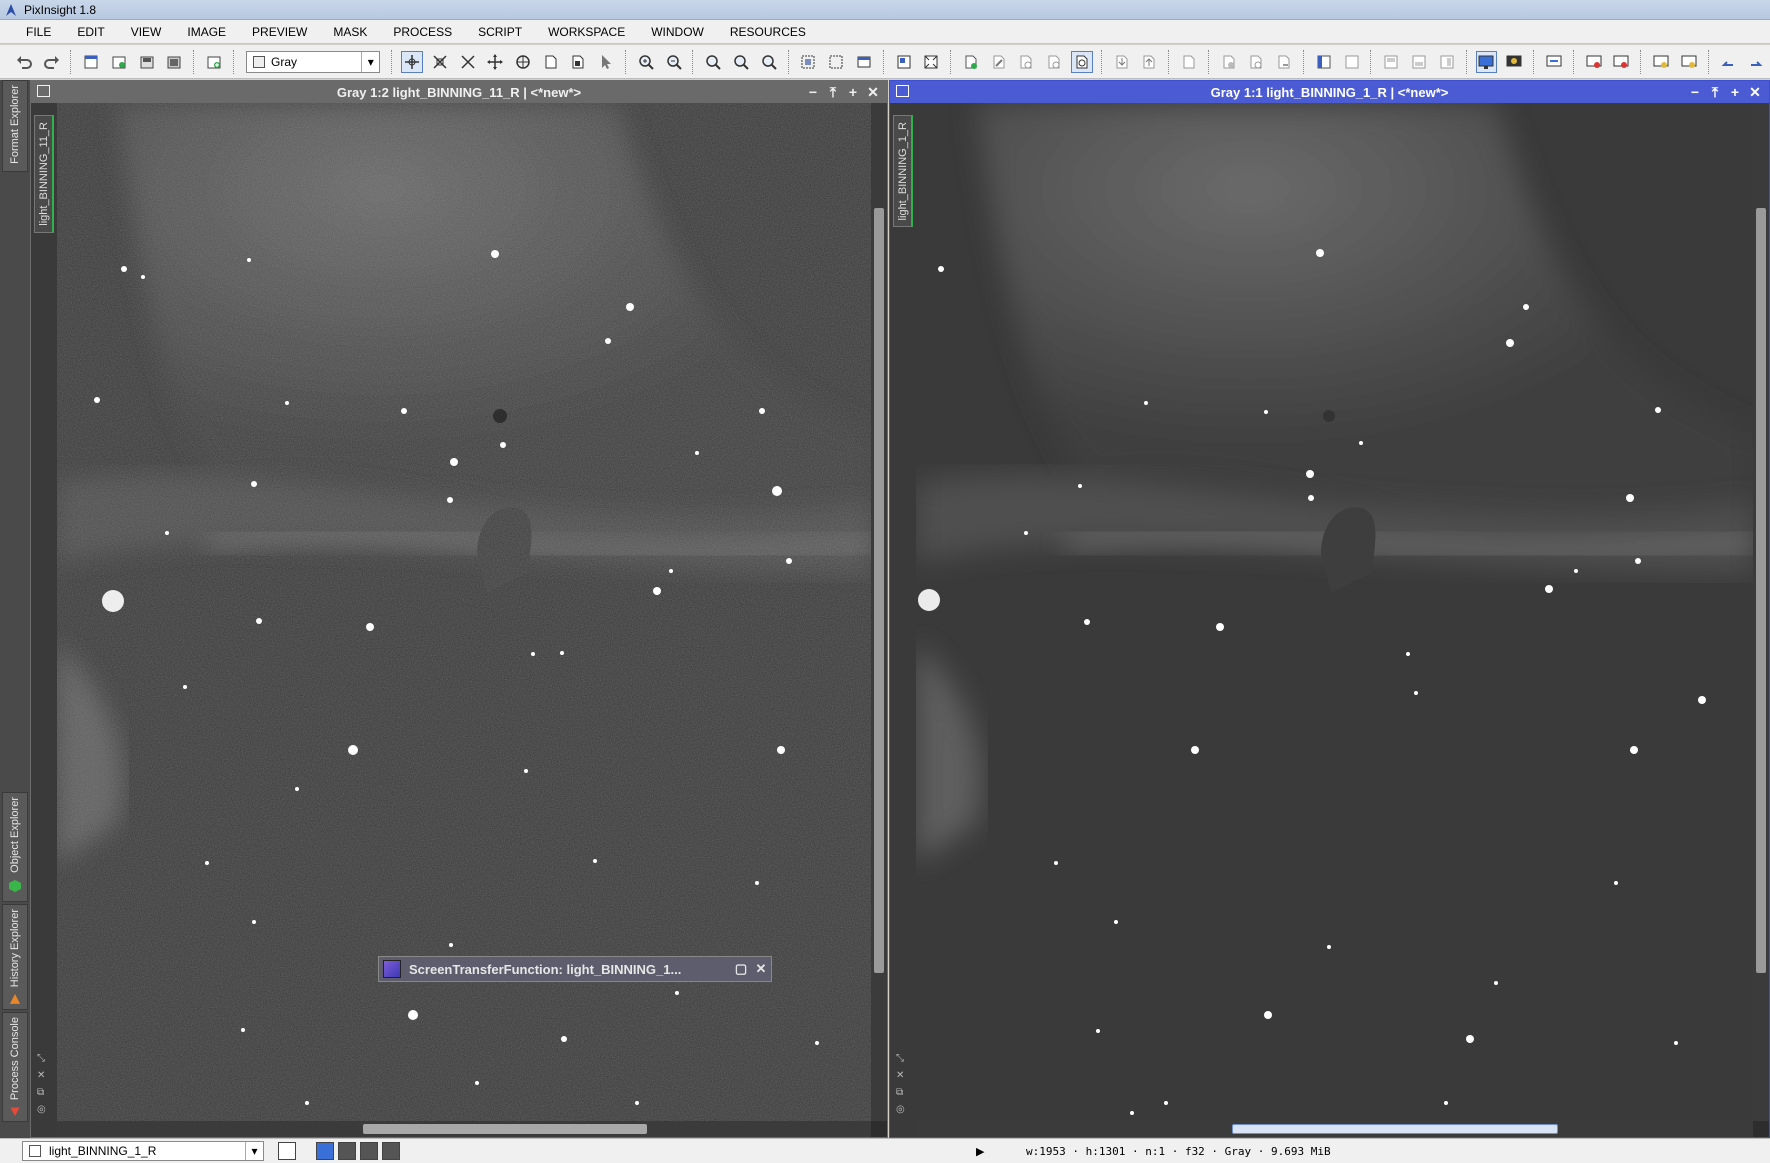 This screenshot has height=1163, width=1770. What do you see at coordinates (674, 62) in the screenshot?
I see `zoom-out-button` at bounding box center [674, 62].